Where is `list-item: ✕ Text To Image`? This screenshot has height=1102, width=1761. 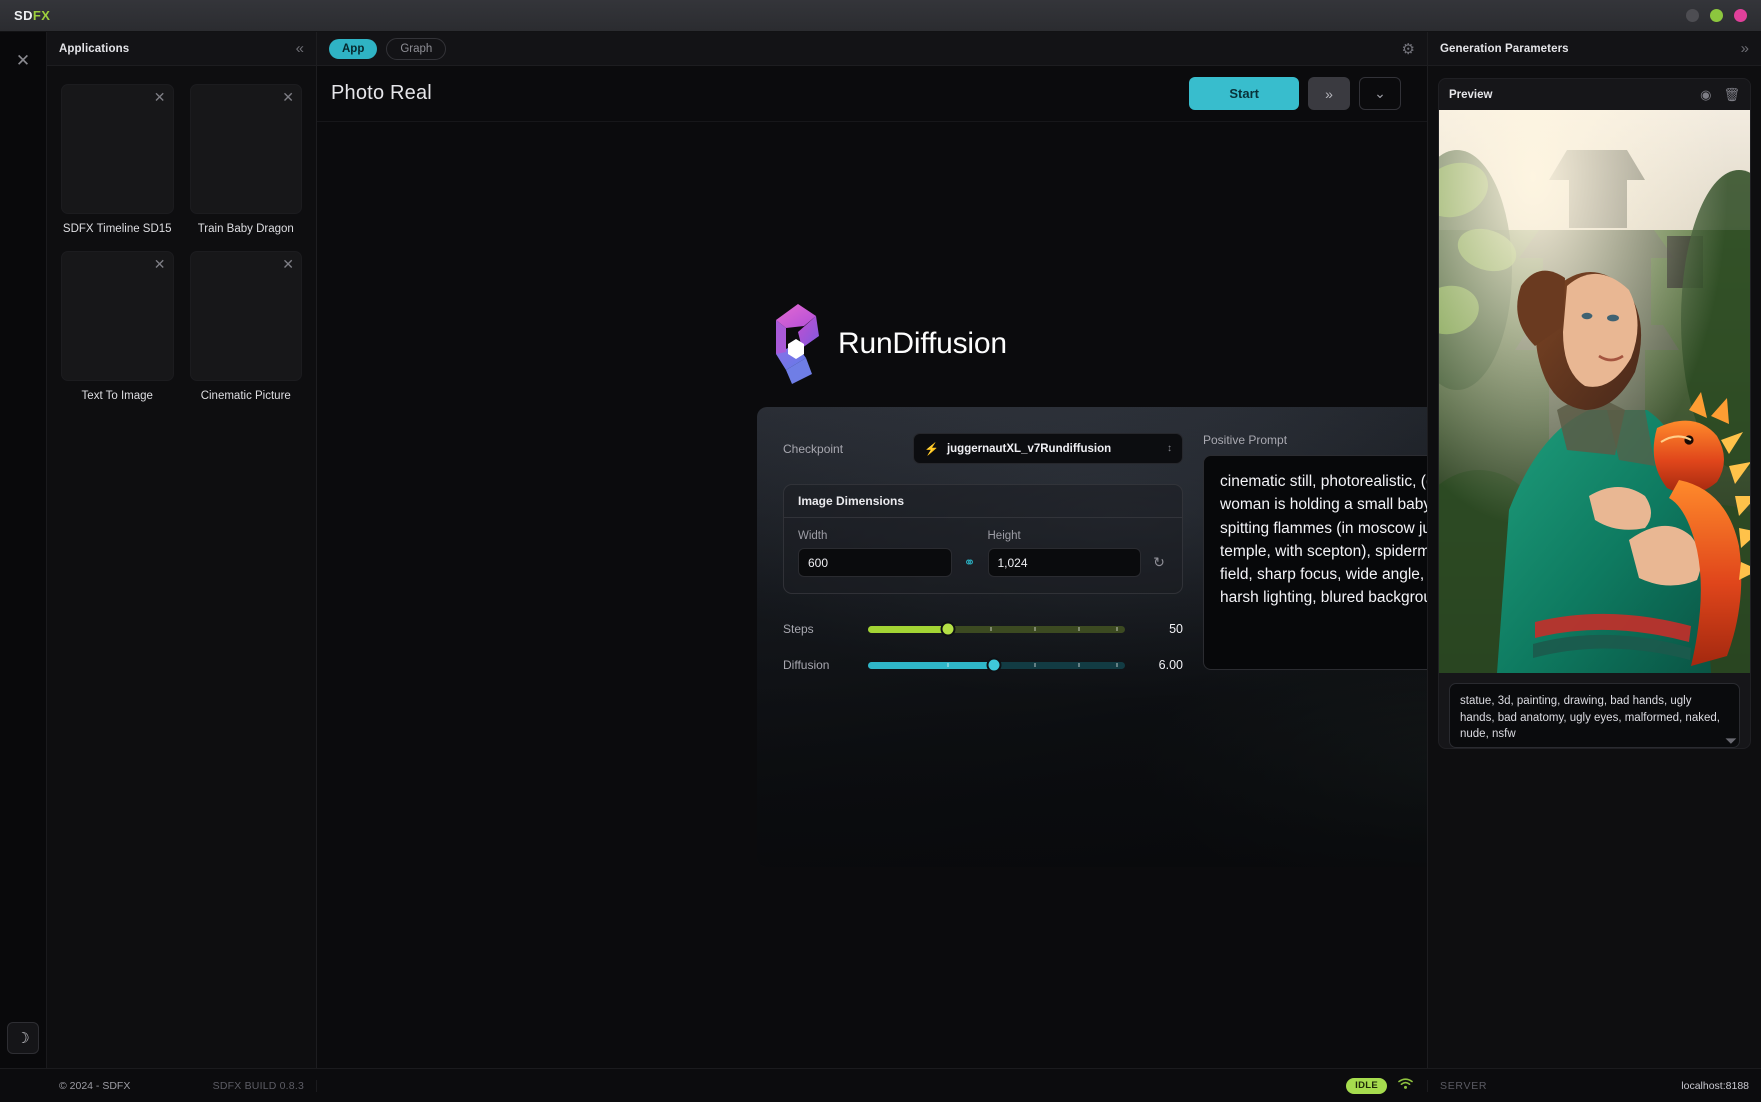
list-item: ✕ Text To Image is located at coordinates (117, 326).